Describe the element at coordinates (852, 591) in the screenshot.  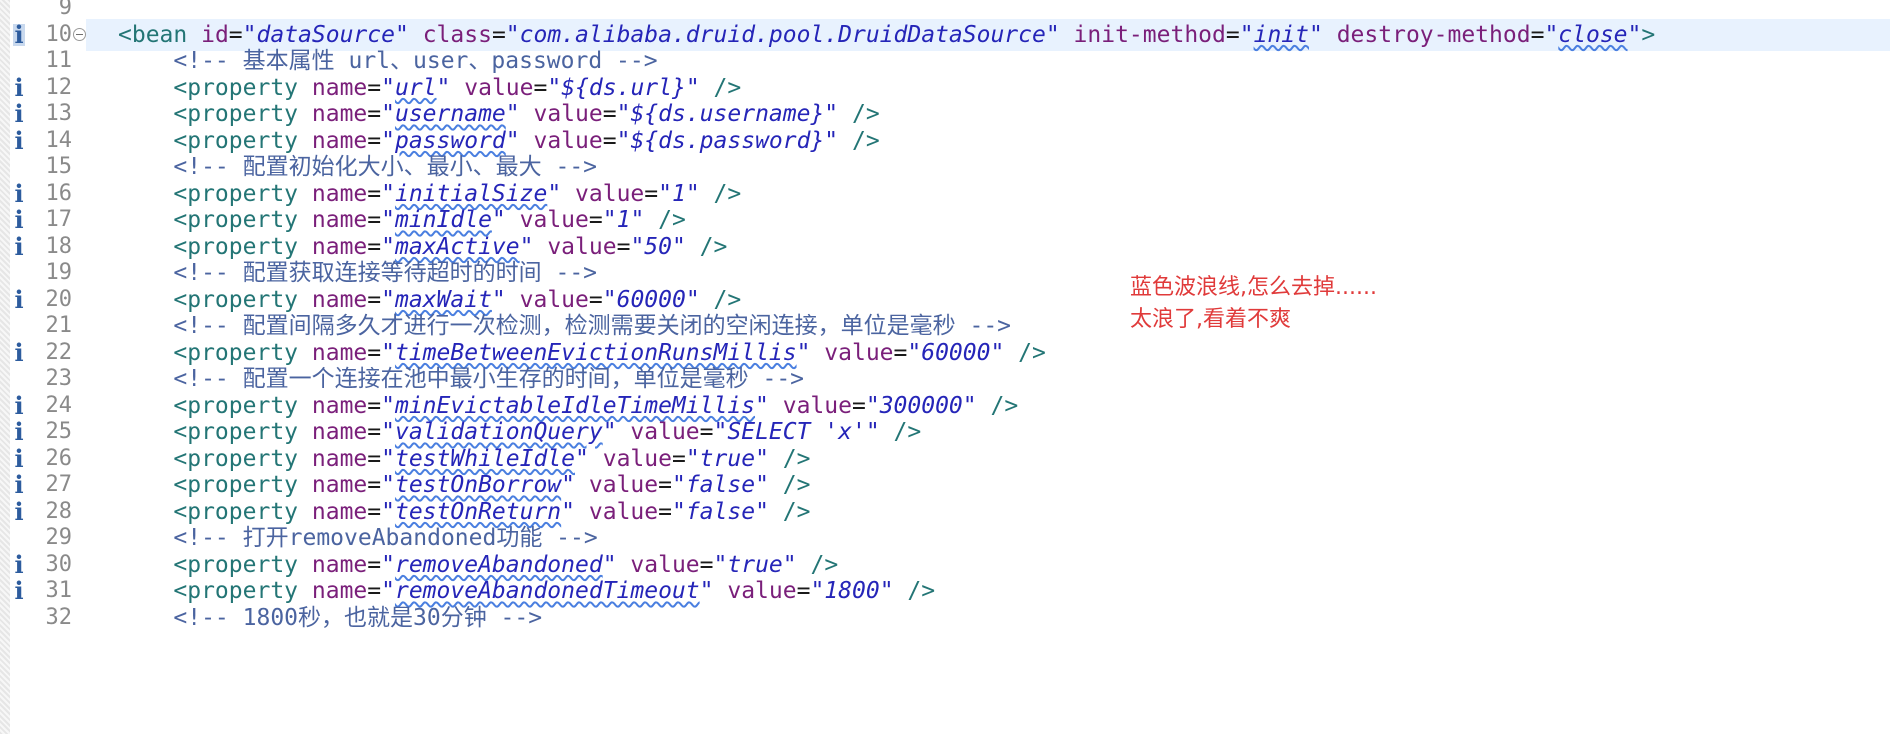
I see `xml-attribute-value: "1800"` at that location.